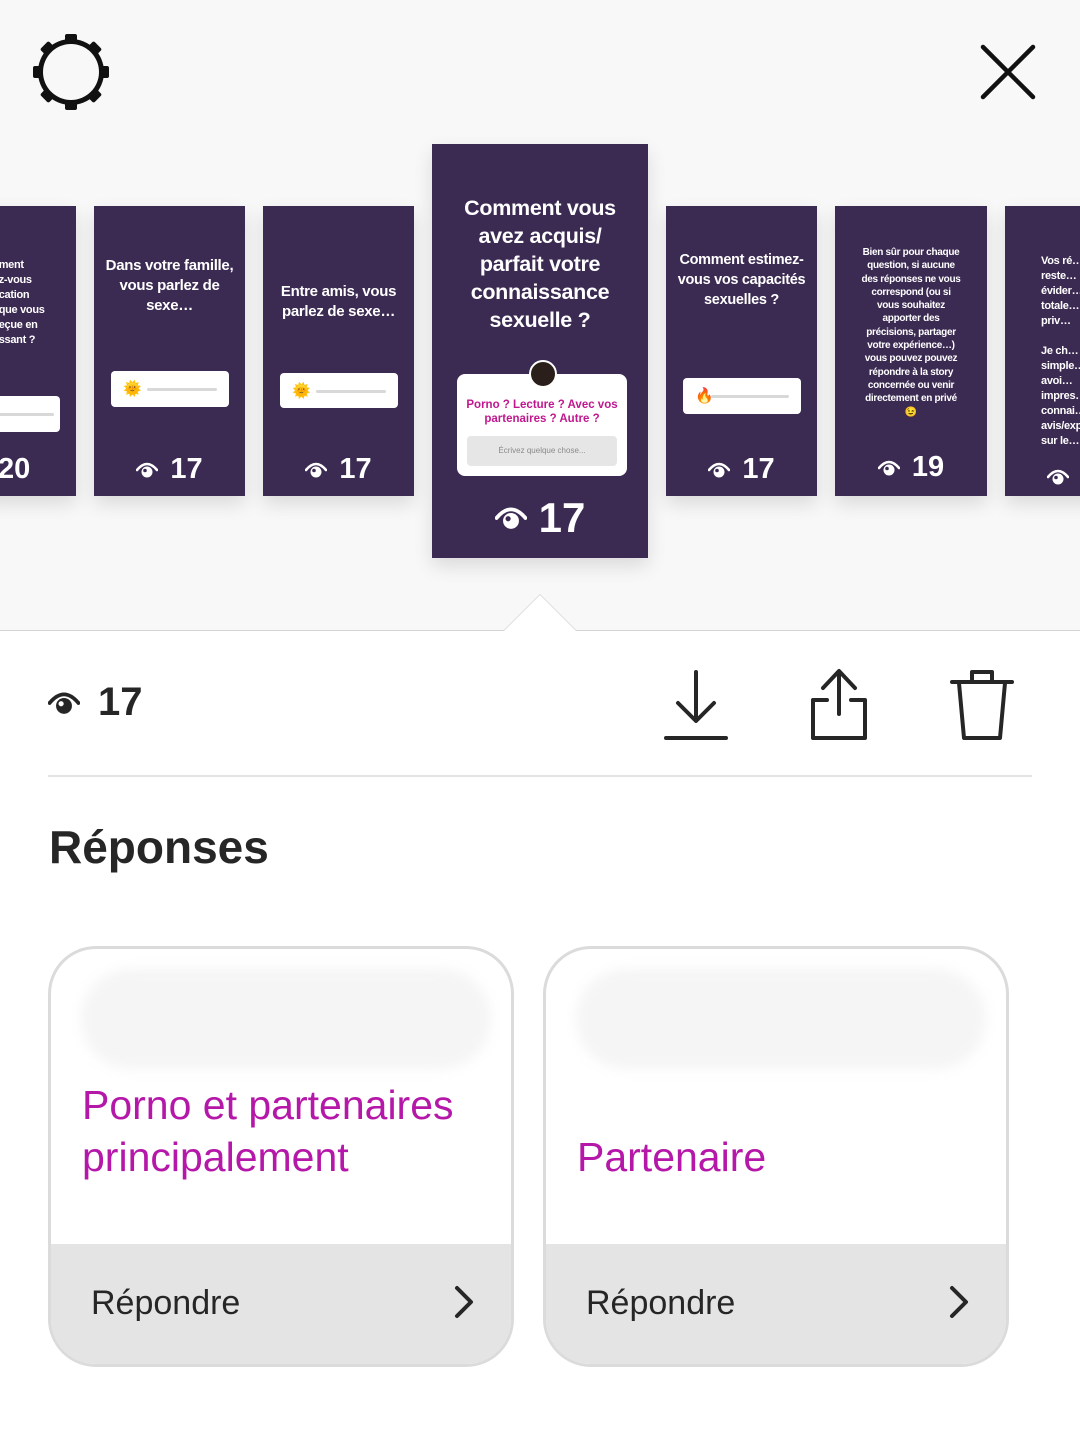 The height and width of the screenshot is (1431, 1080). I want to click on close-icon, so click(1008, 72).